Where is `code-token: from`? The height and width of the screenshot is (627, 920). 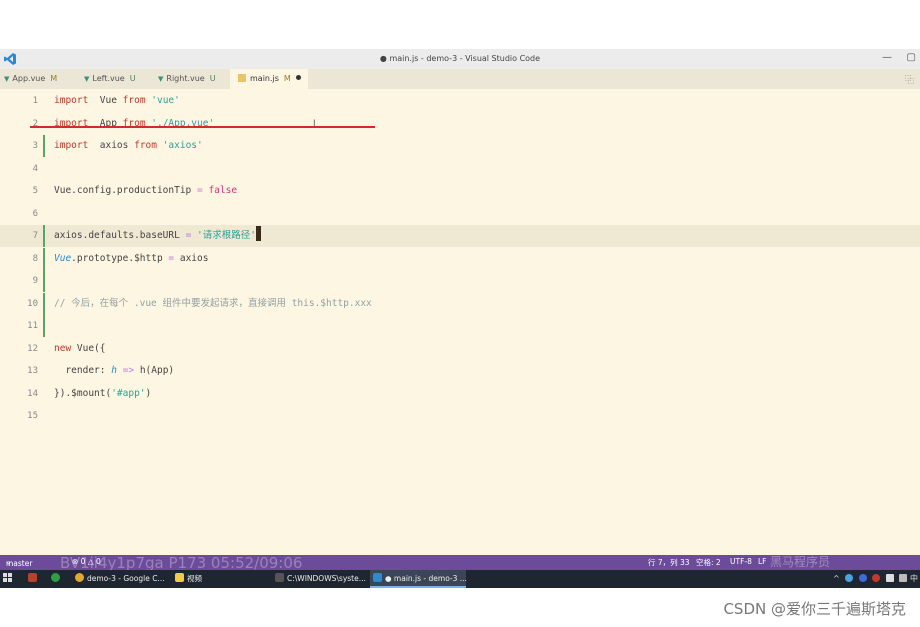 code-token: from is located at coordinates (145, 145).